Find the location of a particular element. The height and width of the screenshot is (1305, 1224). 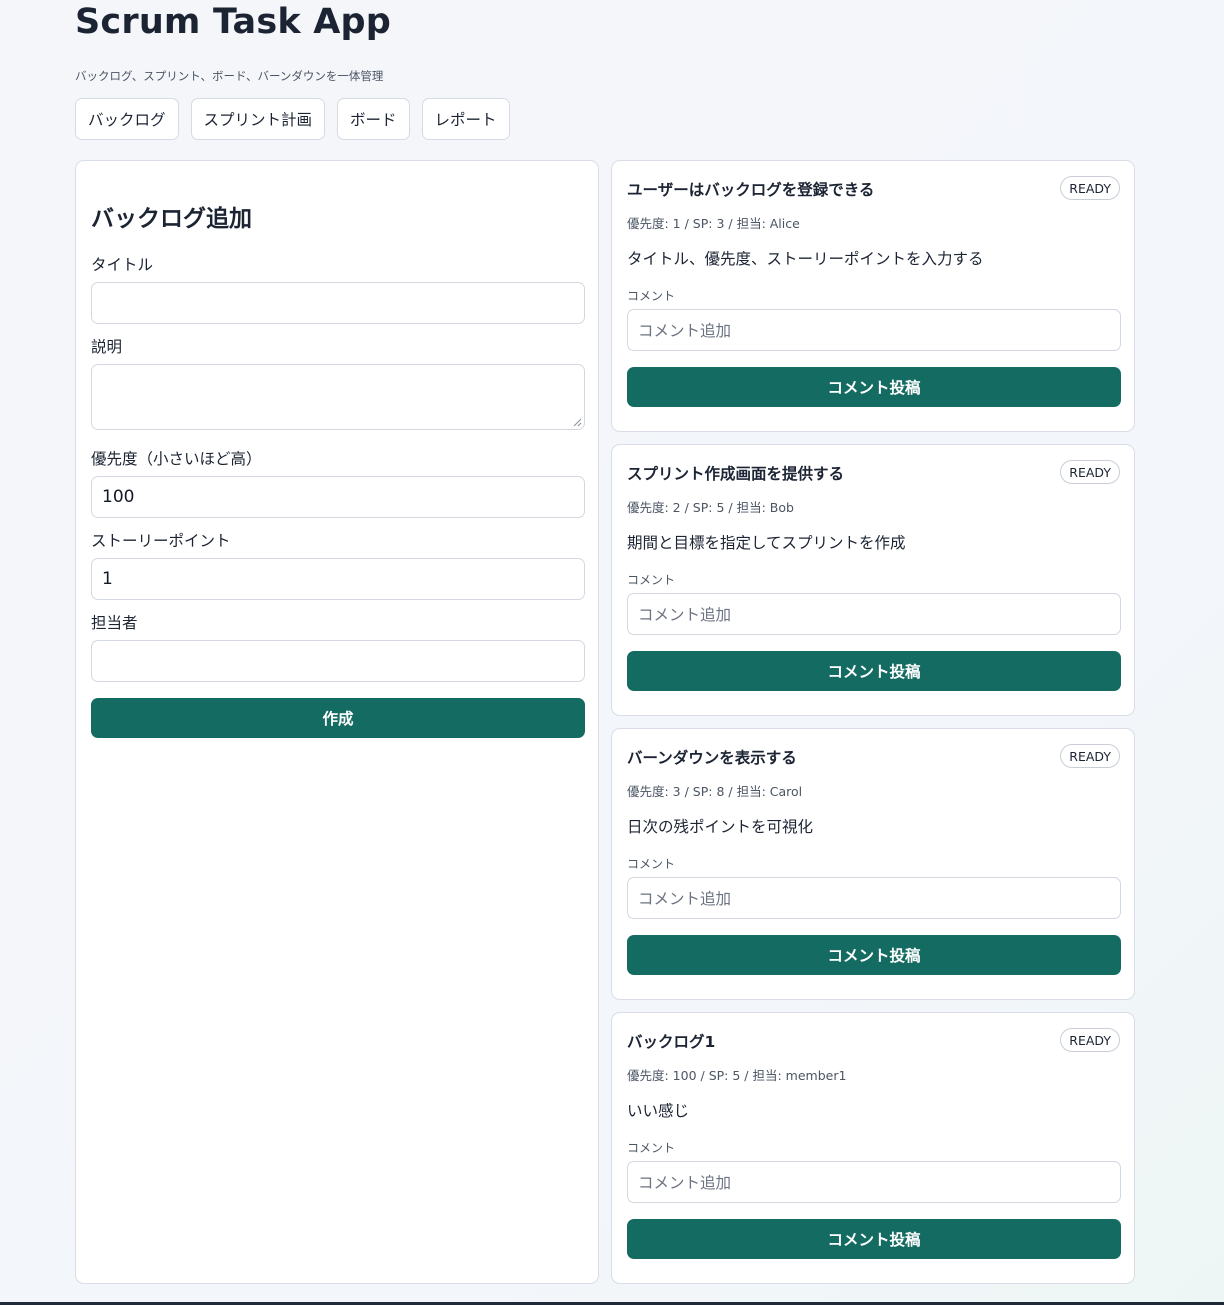

card-meta: 優先度: 3 / SP: 8 / 担当: Carol is located at coordinates (715, 791).